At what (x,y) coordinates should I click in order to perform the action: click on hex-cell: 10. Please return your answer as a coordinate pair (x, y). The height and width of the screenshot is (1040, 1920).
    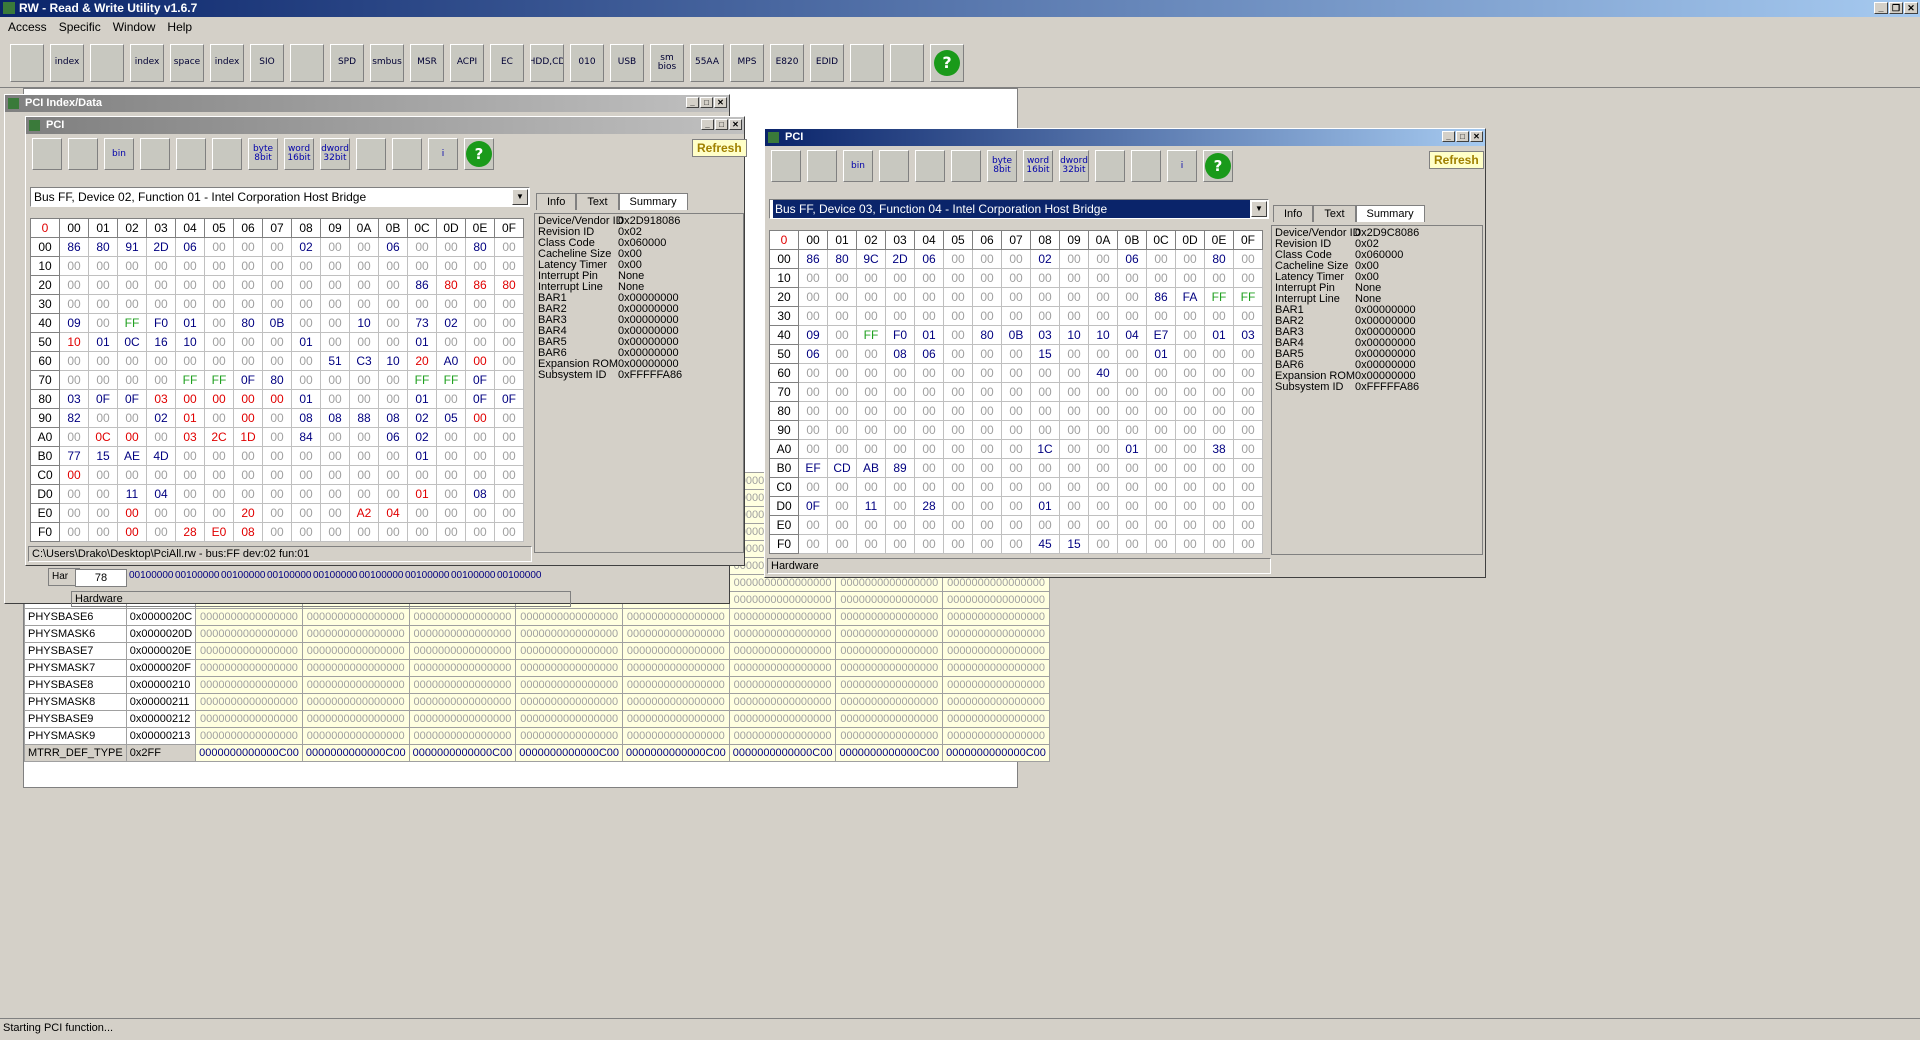
    Looking at the image, I should click on (1103, 335).